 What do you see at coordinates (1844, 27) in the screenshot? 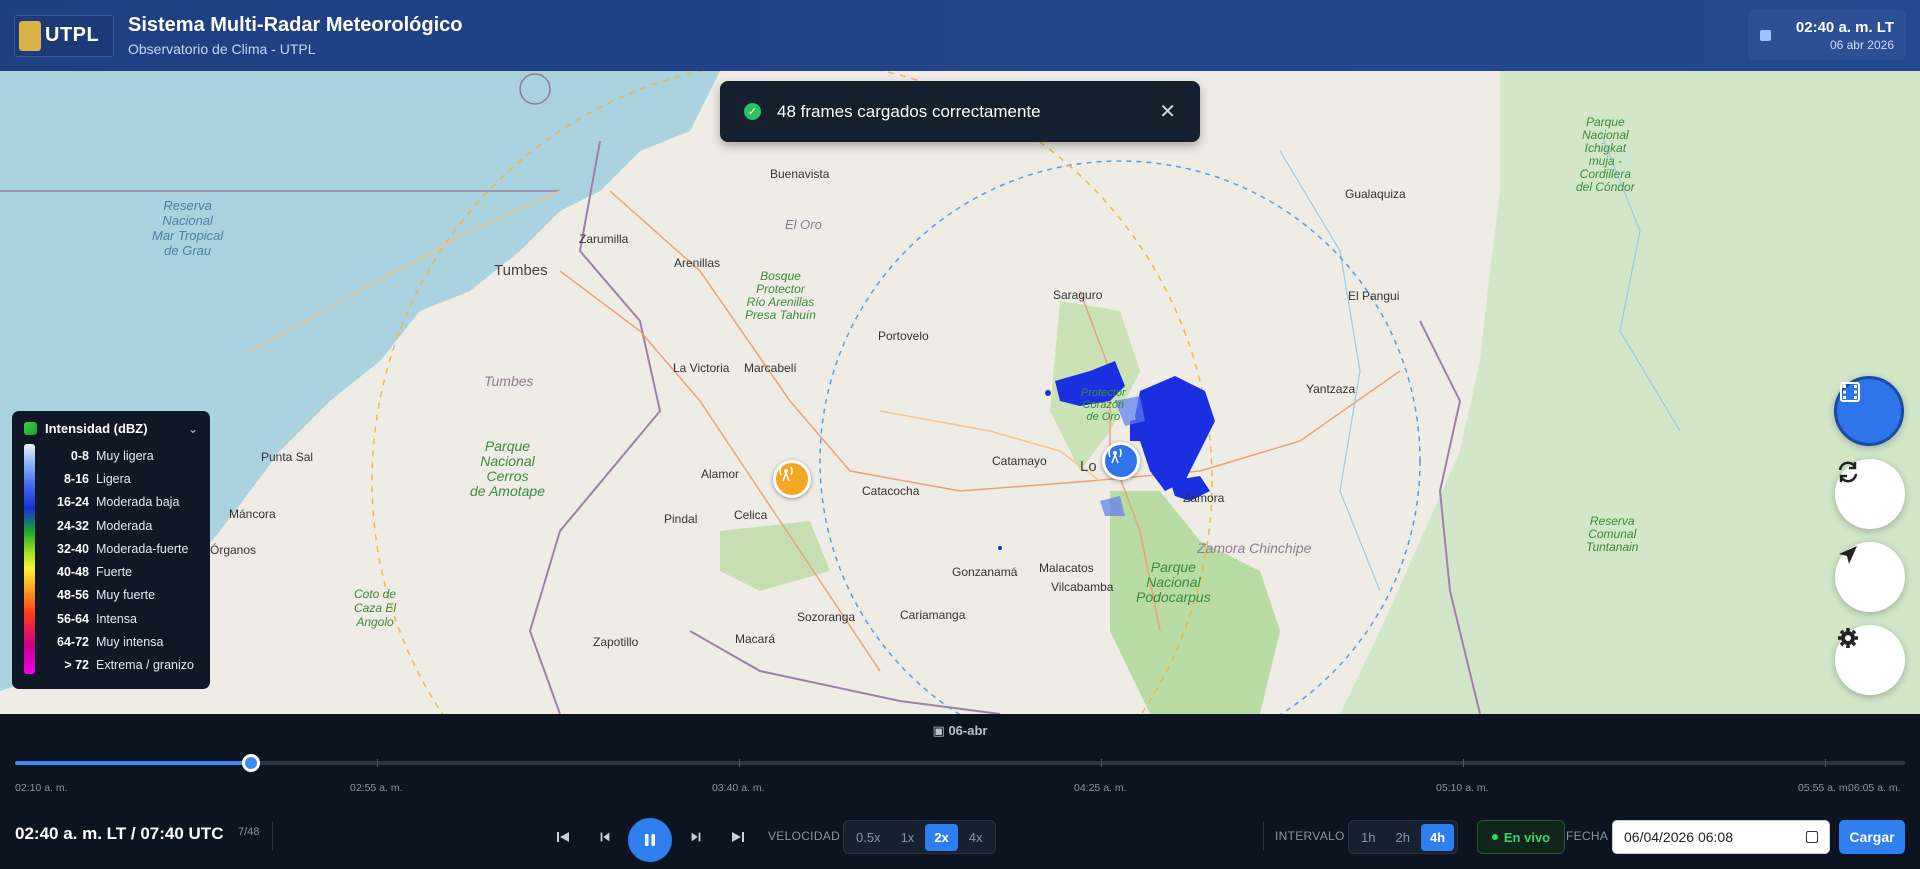
I see `clock-time: 02:40 a. m. LT` at bounding box center [1844, 27].